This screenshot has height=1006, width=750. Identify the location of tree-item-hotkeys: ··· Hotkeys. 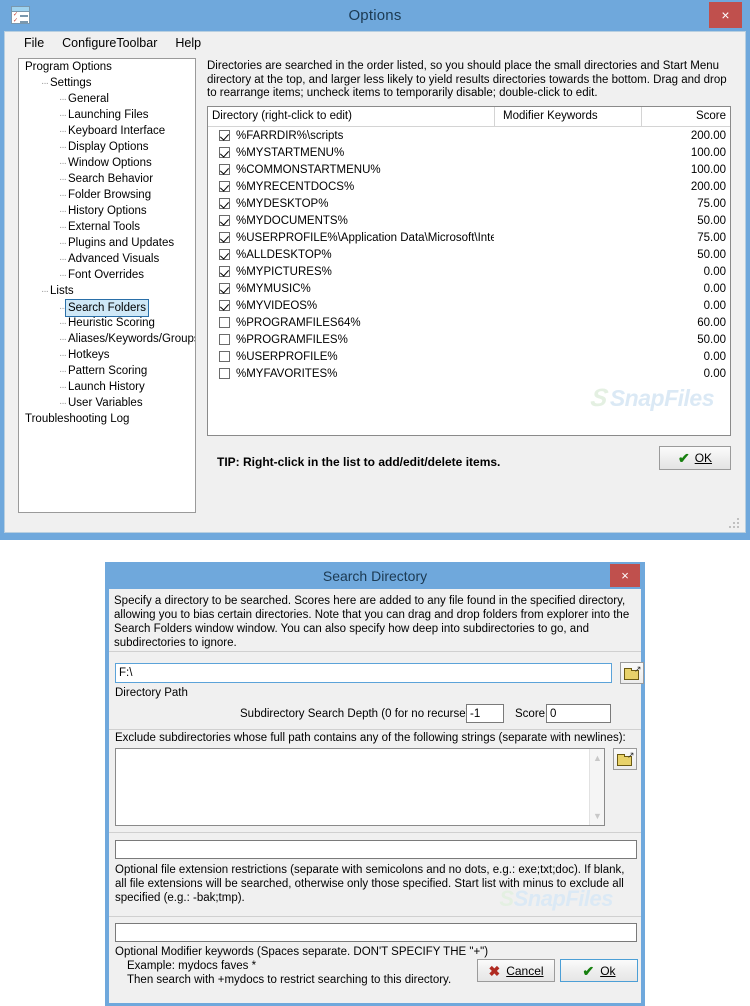
(107, 355).